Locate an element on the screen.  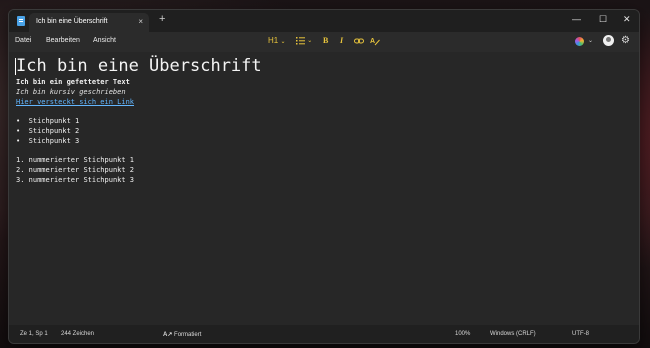
menu-bearbeiten: Bearbeiten is located at coordinates (63, 40).